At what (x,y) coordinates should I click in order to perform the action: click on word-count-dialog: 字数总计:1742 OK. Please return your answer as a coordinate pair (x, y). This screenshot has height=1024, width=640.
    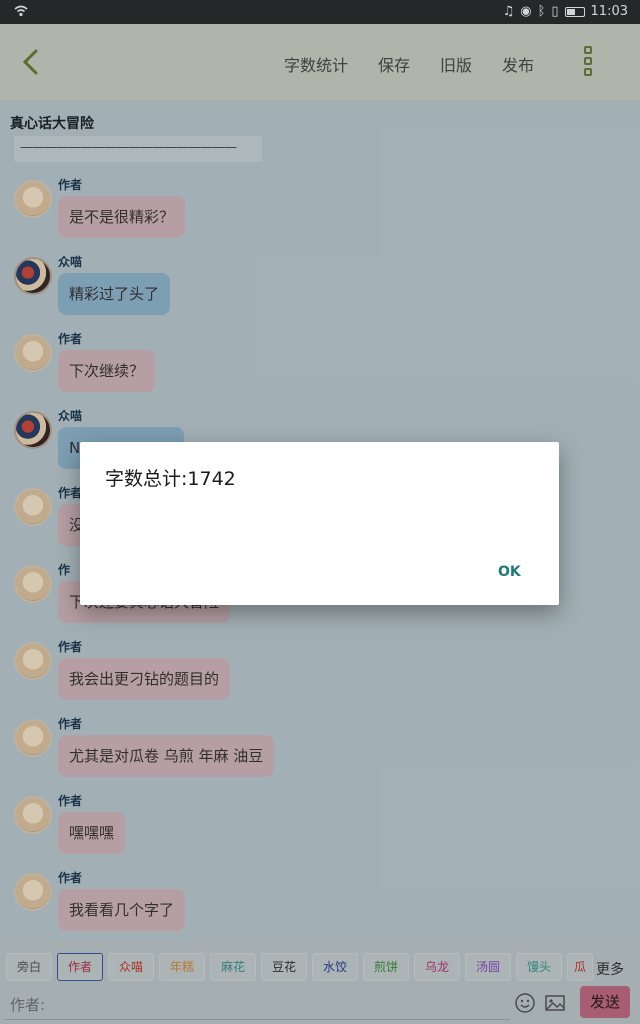
    Looking at the image, I should click on (319, 523).